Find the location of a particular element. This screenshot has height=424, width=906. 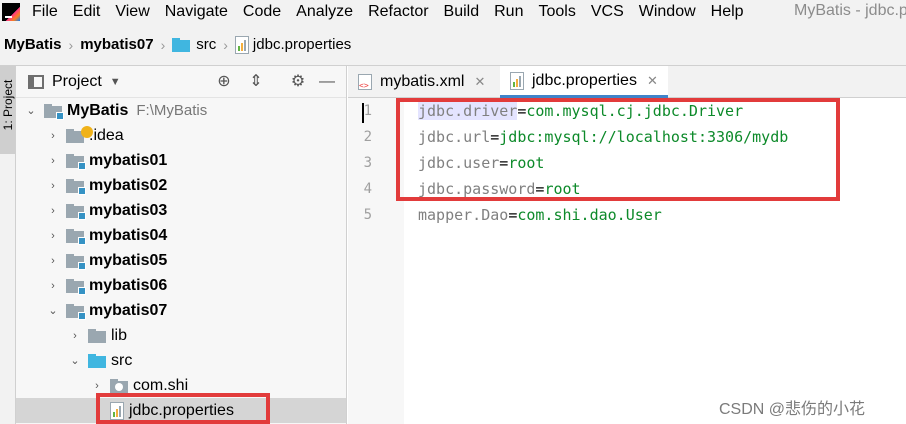

tree-item-label: mybatis01 is located at coordinates (128, 160).